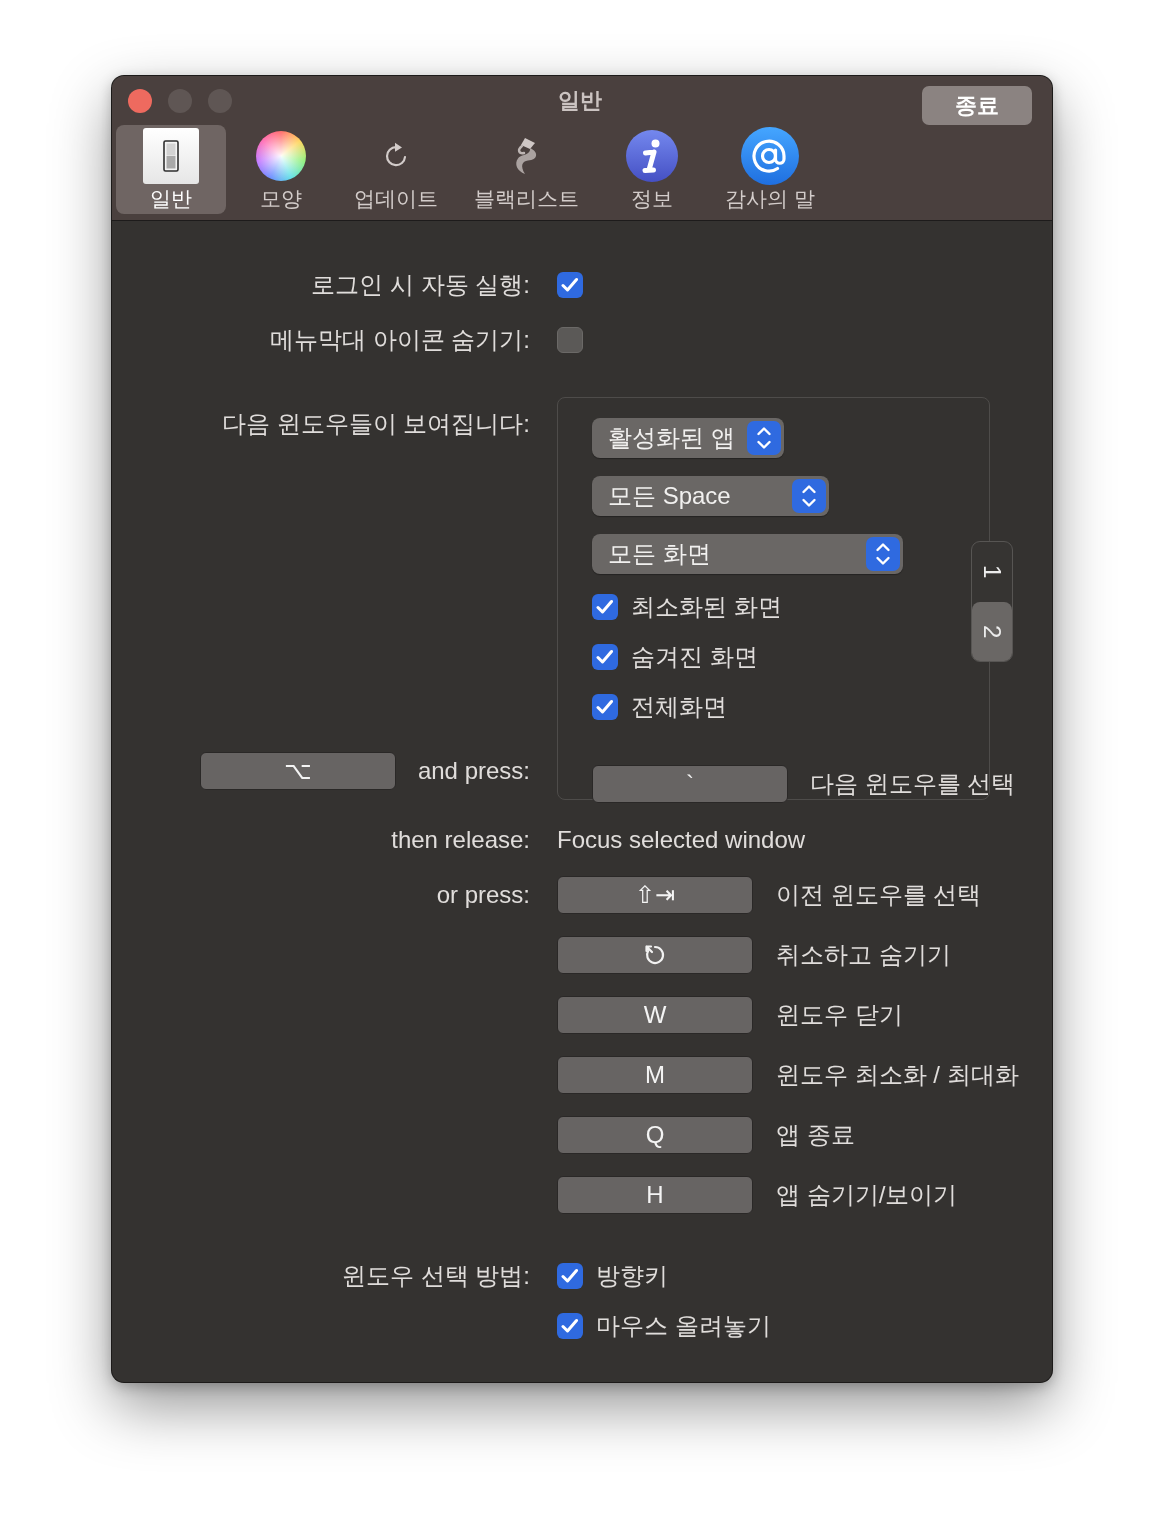  Describe the element at coordinates (376, 424) in the screenshot. I see `setting-label: 다음 윈도우들이 보여집니다:` at that location.